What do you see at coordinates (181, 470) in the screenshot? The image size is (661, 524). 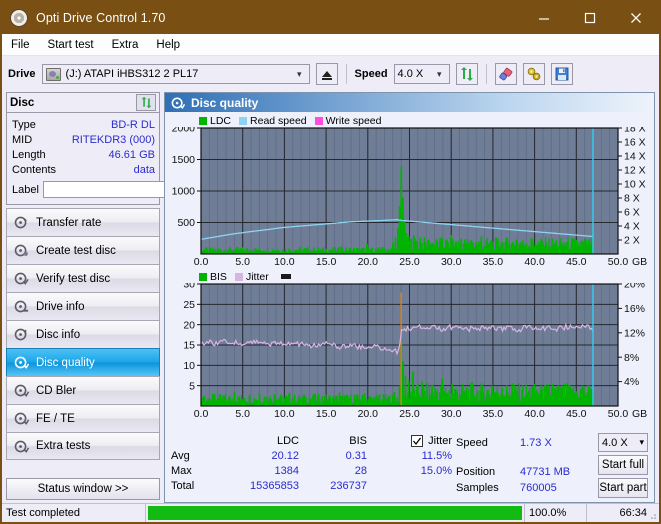 I see `stats-row-label: Max` at bounding box center [181, 470].